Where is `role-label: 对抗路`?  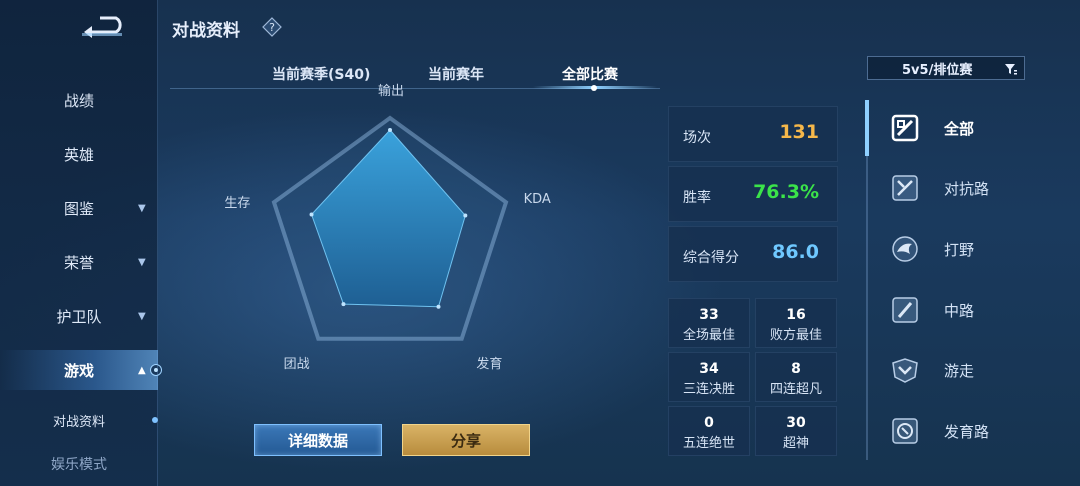 role-label: 对抗路 is located at coordinates (967, 188).